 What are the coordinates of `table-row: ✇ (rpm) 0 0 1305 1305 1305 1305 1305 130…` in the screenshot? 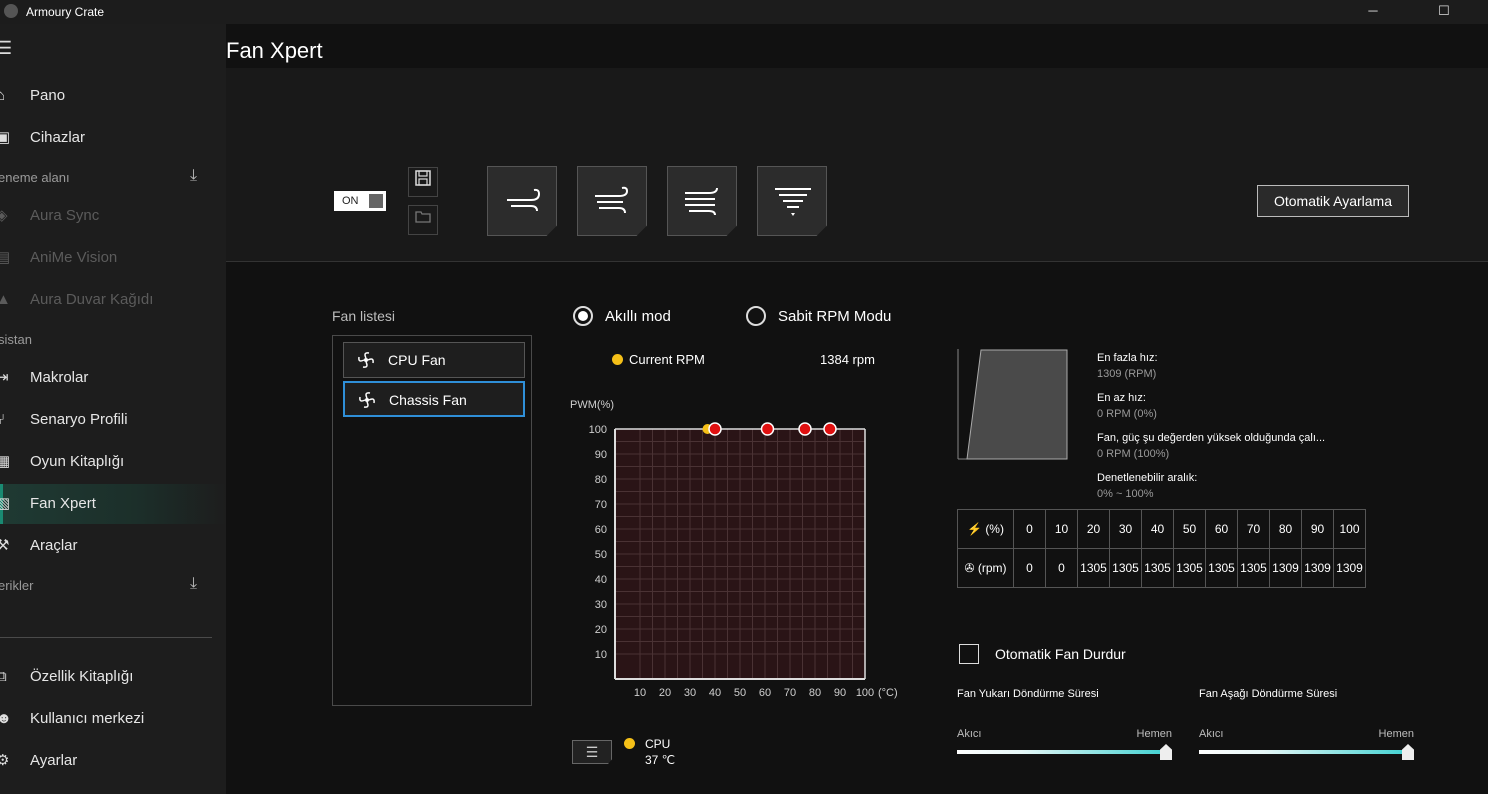 It's located at (1161, 568).